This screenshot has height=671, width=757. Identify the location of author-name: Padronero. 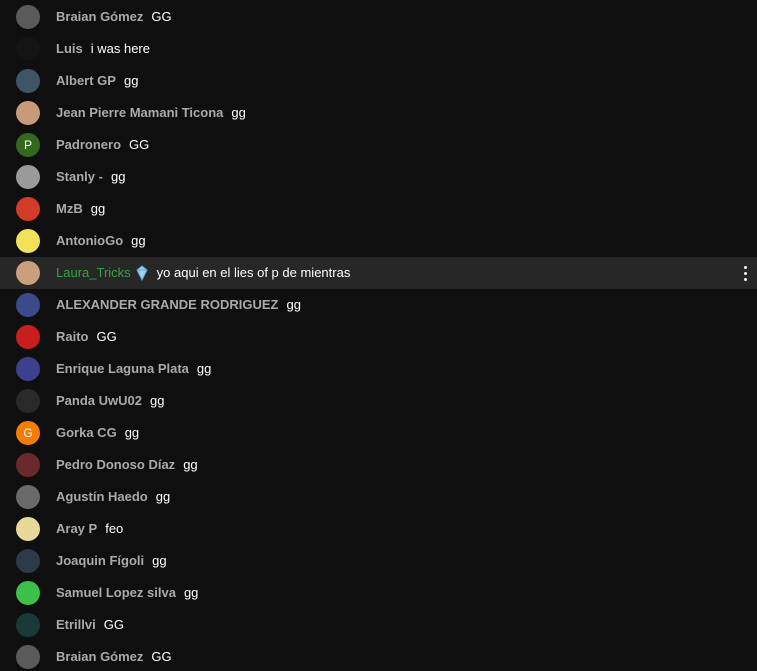
(88, 145).